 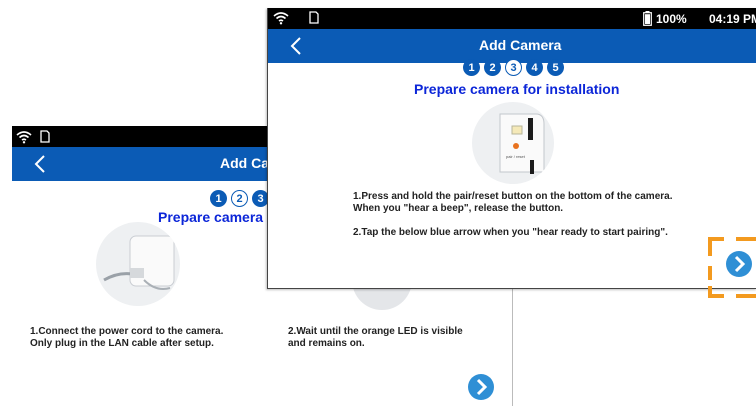 I want to click on step-3: 3, so click(x=513, y=67).